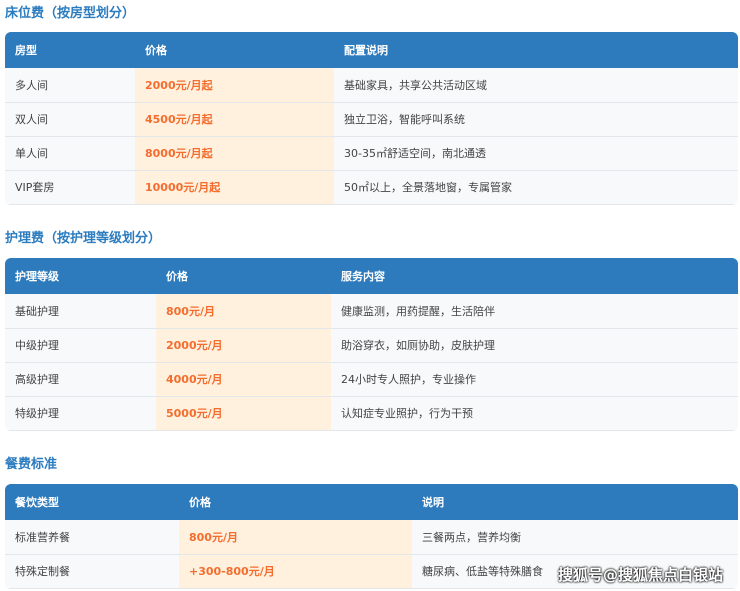  What do you see at coordinates (243, 379) in the screenshot?
I see `price: 4000元/月` at bounding box center [243, 379].